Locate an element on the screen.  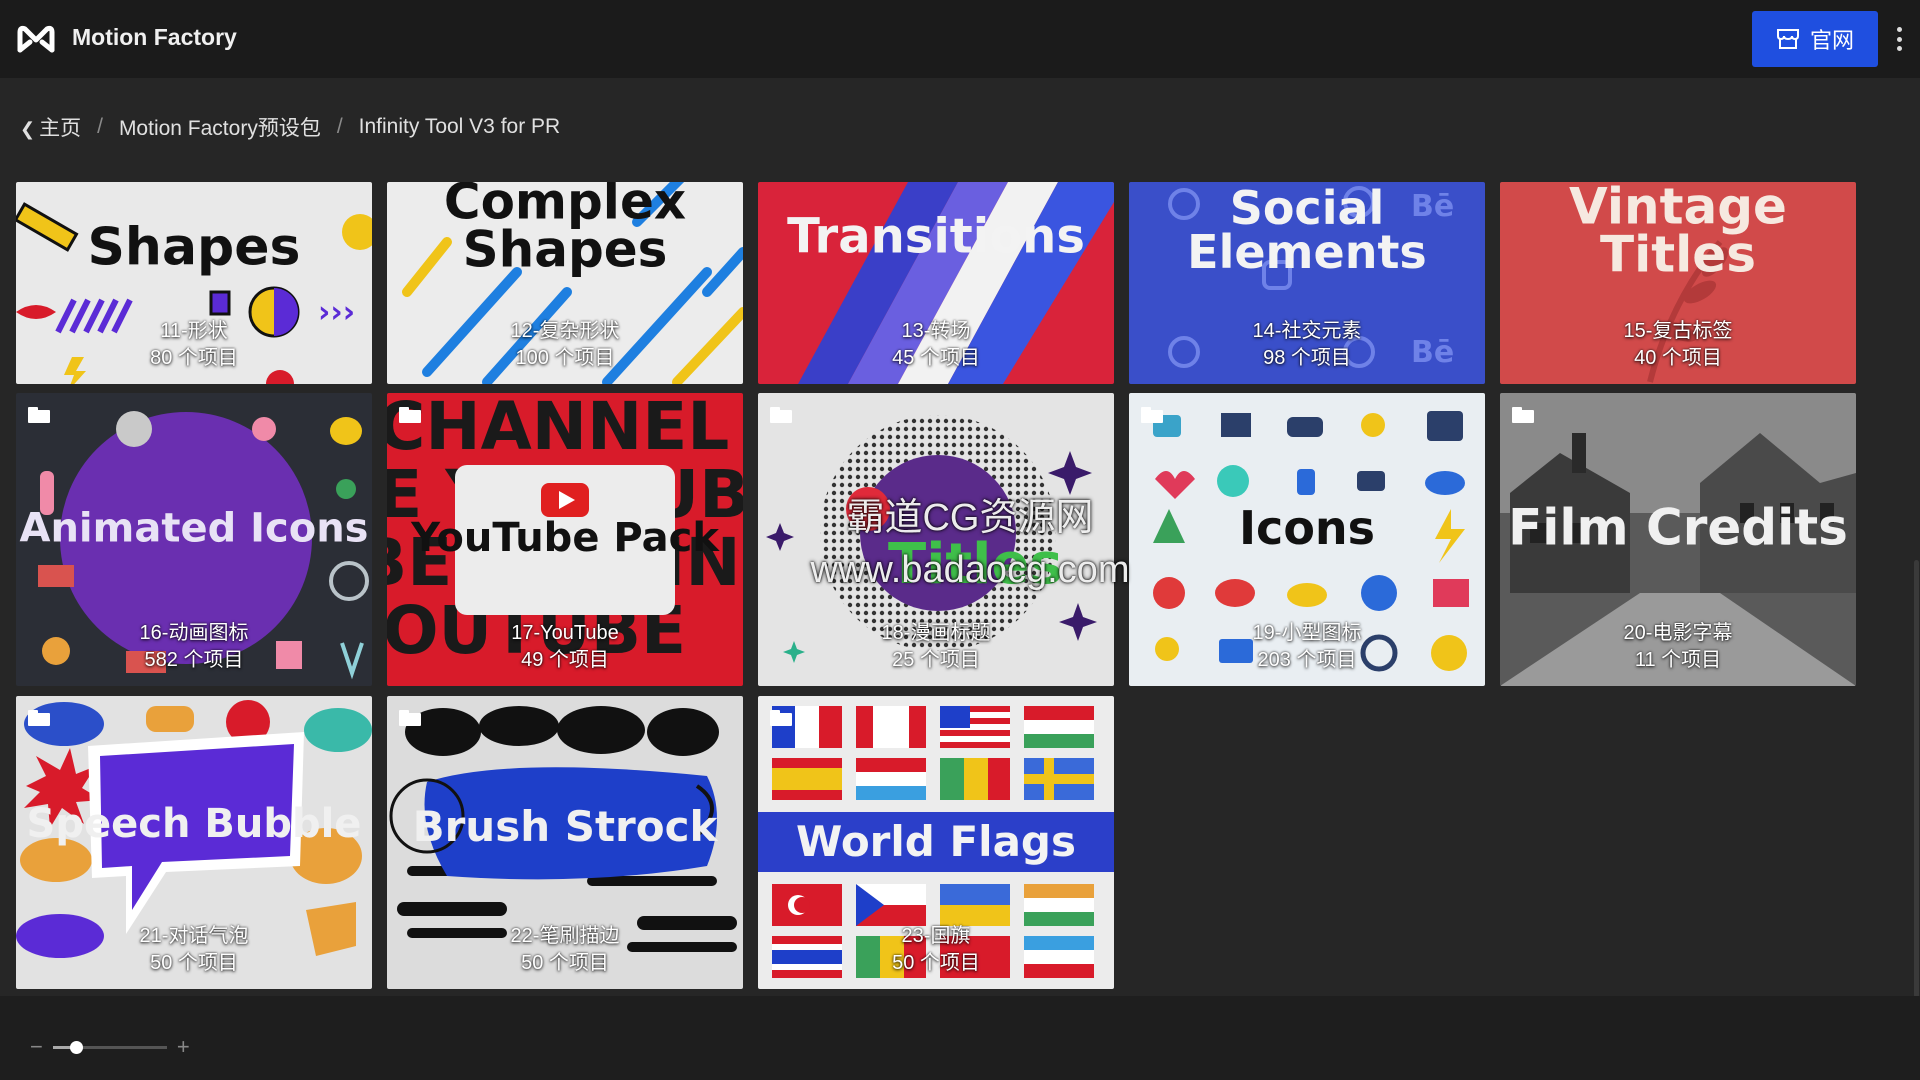
tile-headline: Shapes is located at coordinates (194, 247).